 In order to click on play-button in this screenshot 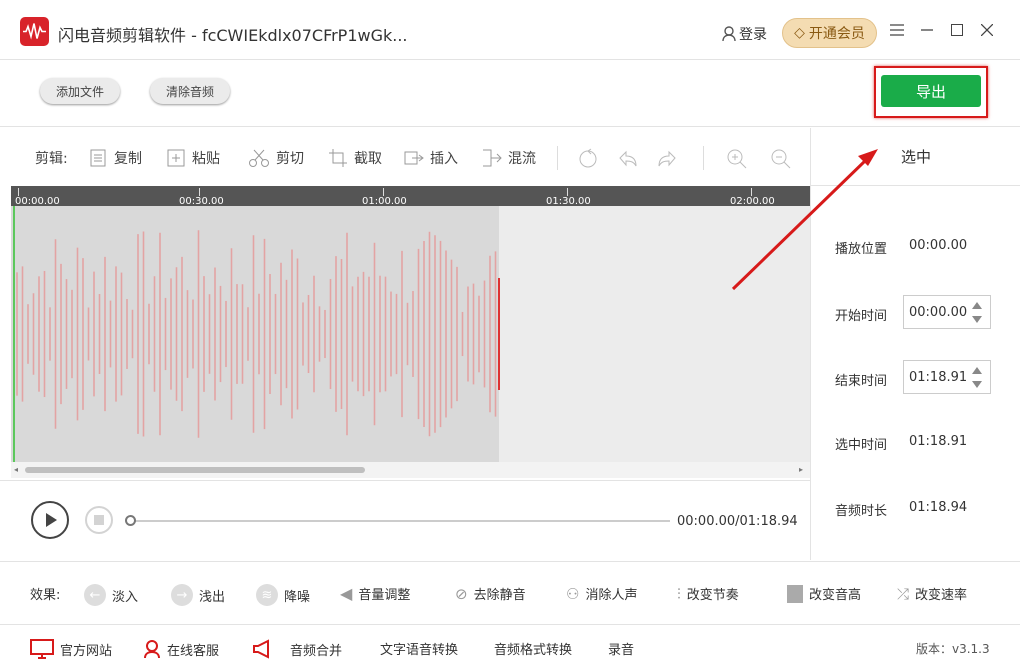, I will do `click(50, 520)`.